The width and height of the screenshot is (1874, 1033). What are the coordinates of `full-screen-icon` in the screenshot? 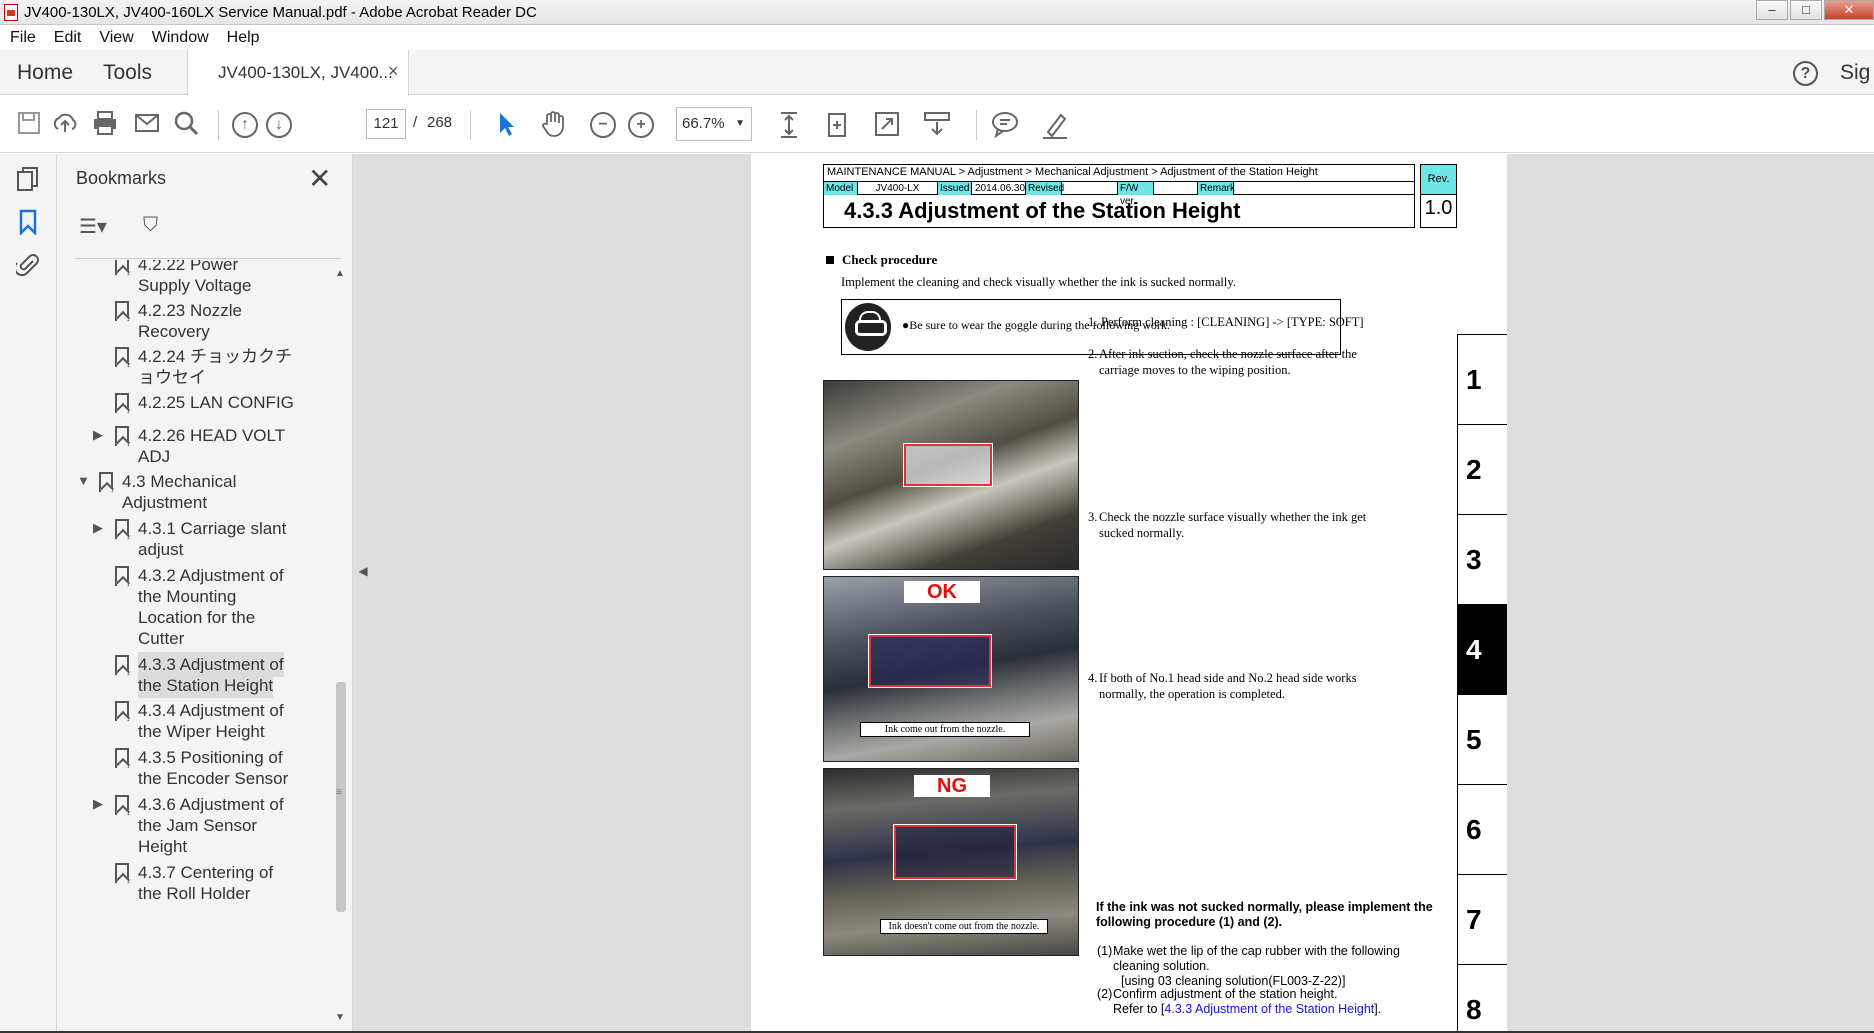 It's located at (887, 125).